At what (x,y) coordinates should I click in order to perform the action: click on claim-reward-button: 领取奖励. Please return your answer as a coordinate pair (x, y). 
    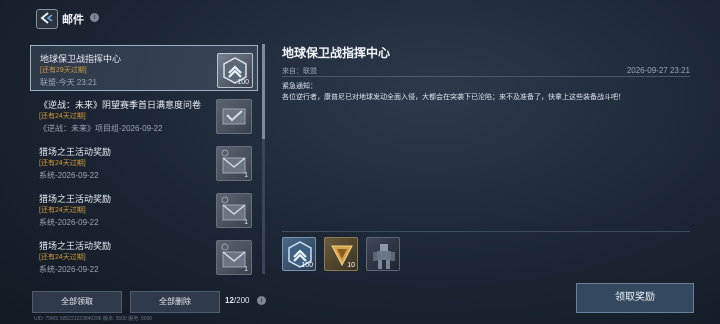
    Looking at the image, I should click on (635, 298).